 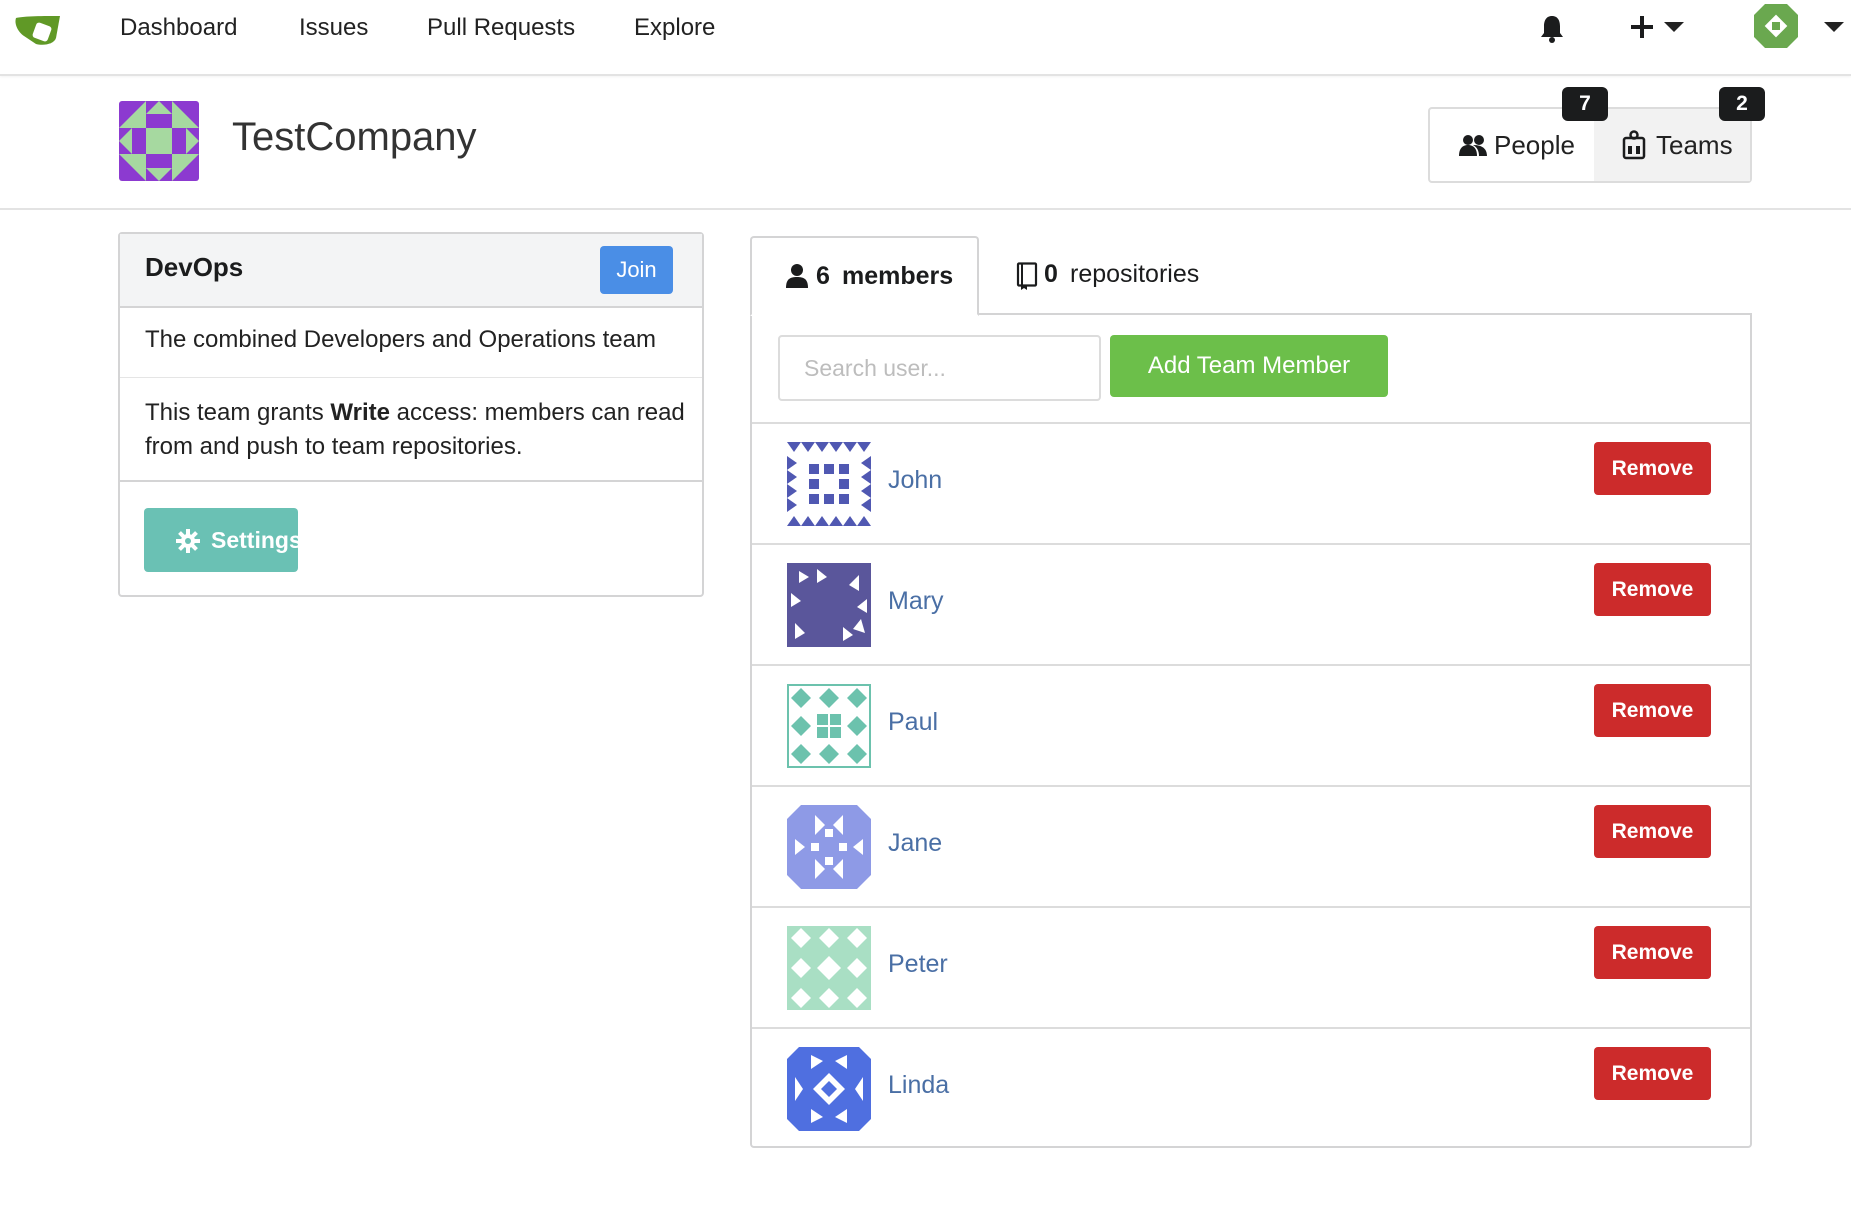 I want to click on create-dropdown-caret-icon, so click(x=1674, y=27).